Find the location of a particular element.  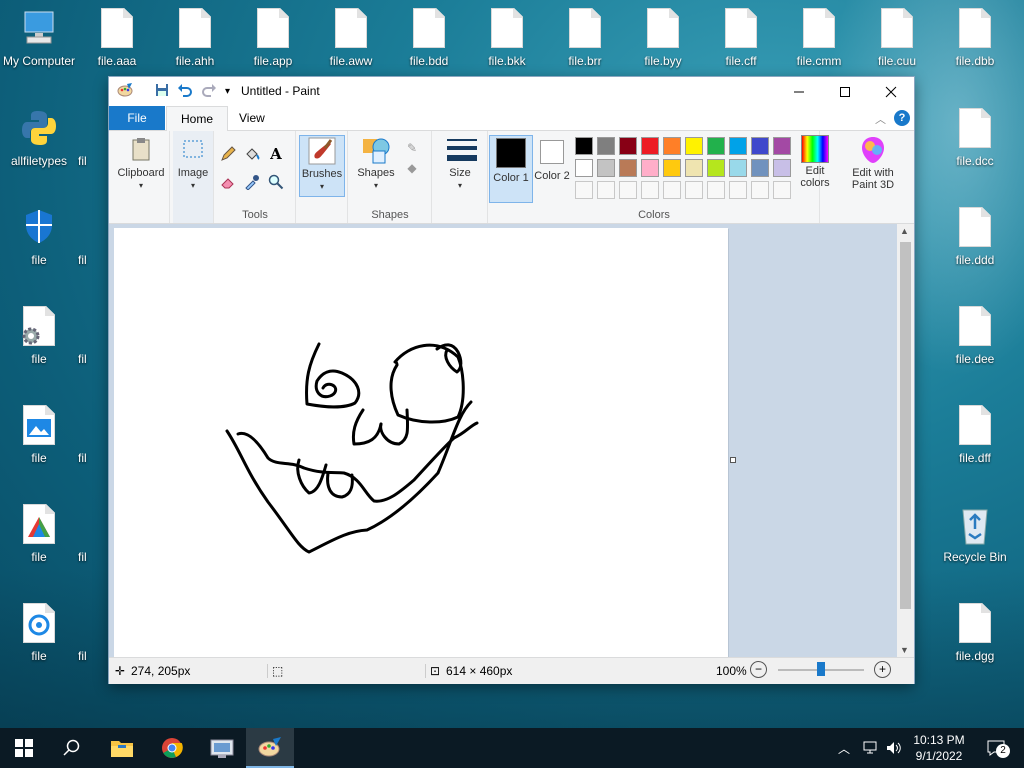

save-icon is located at coordinates (162, 91).